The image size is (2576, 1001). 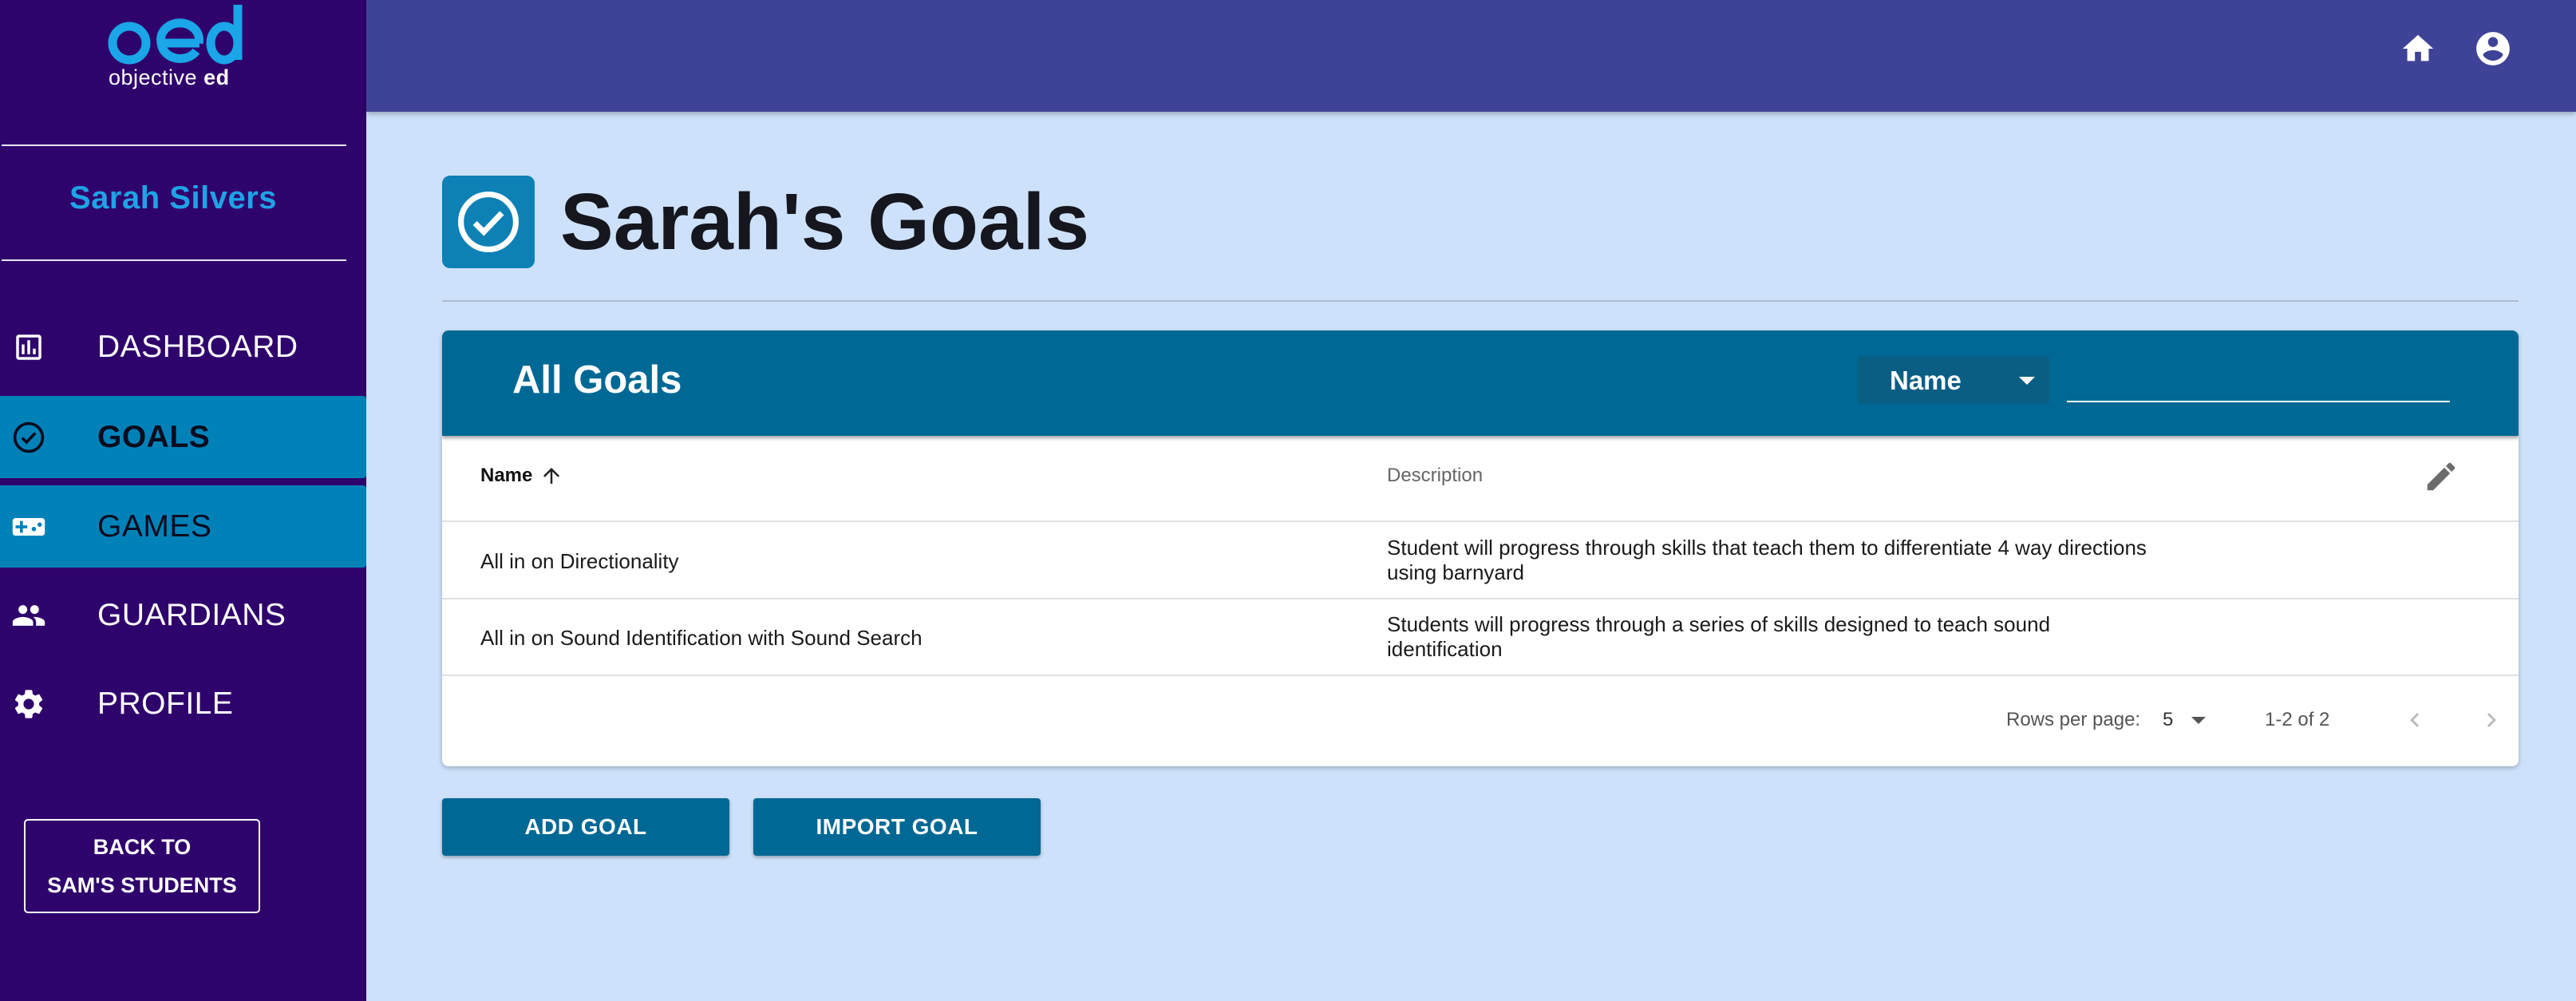 What do you see at coordinates (28, 347) in the screenshot?
I see `dashboard-icon` at bounding box center [28, 347].